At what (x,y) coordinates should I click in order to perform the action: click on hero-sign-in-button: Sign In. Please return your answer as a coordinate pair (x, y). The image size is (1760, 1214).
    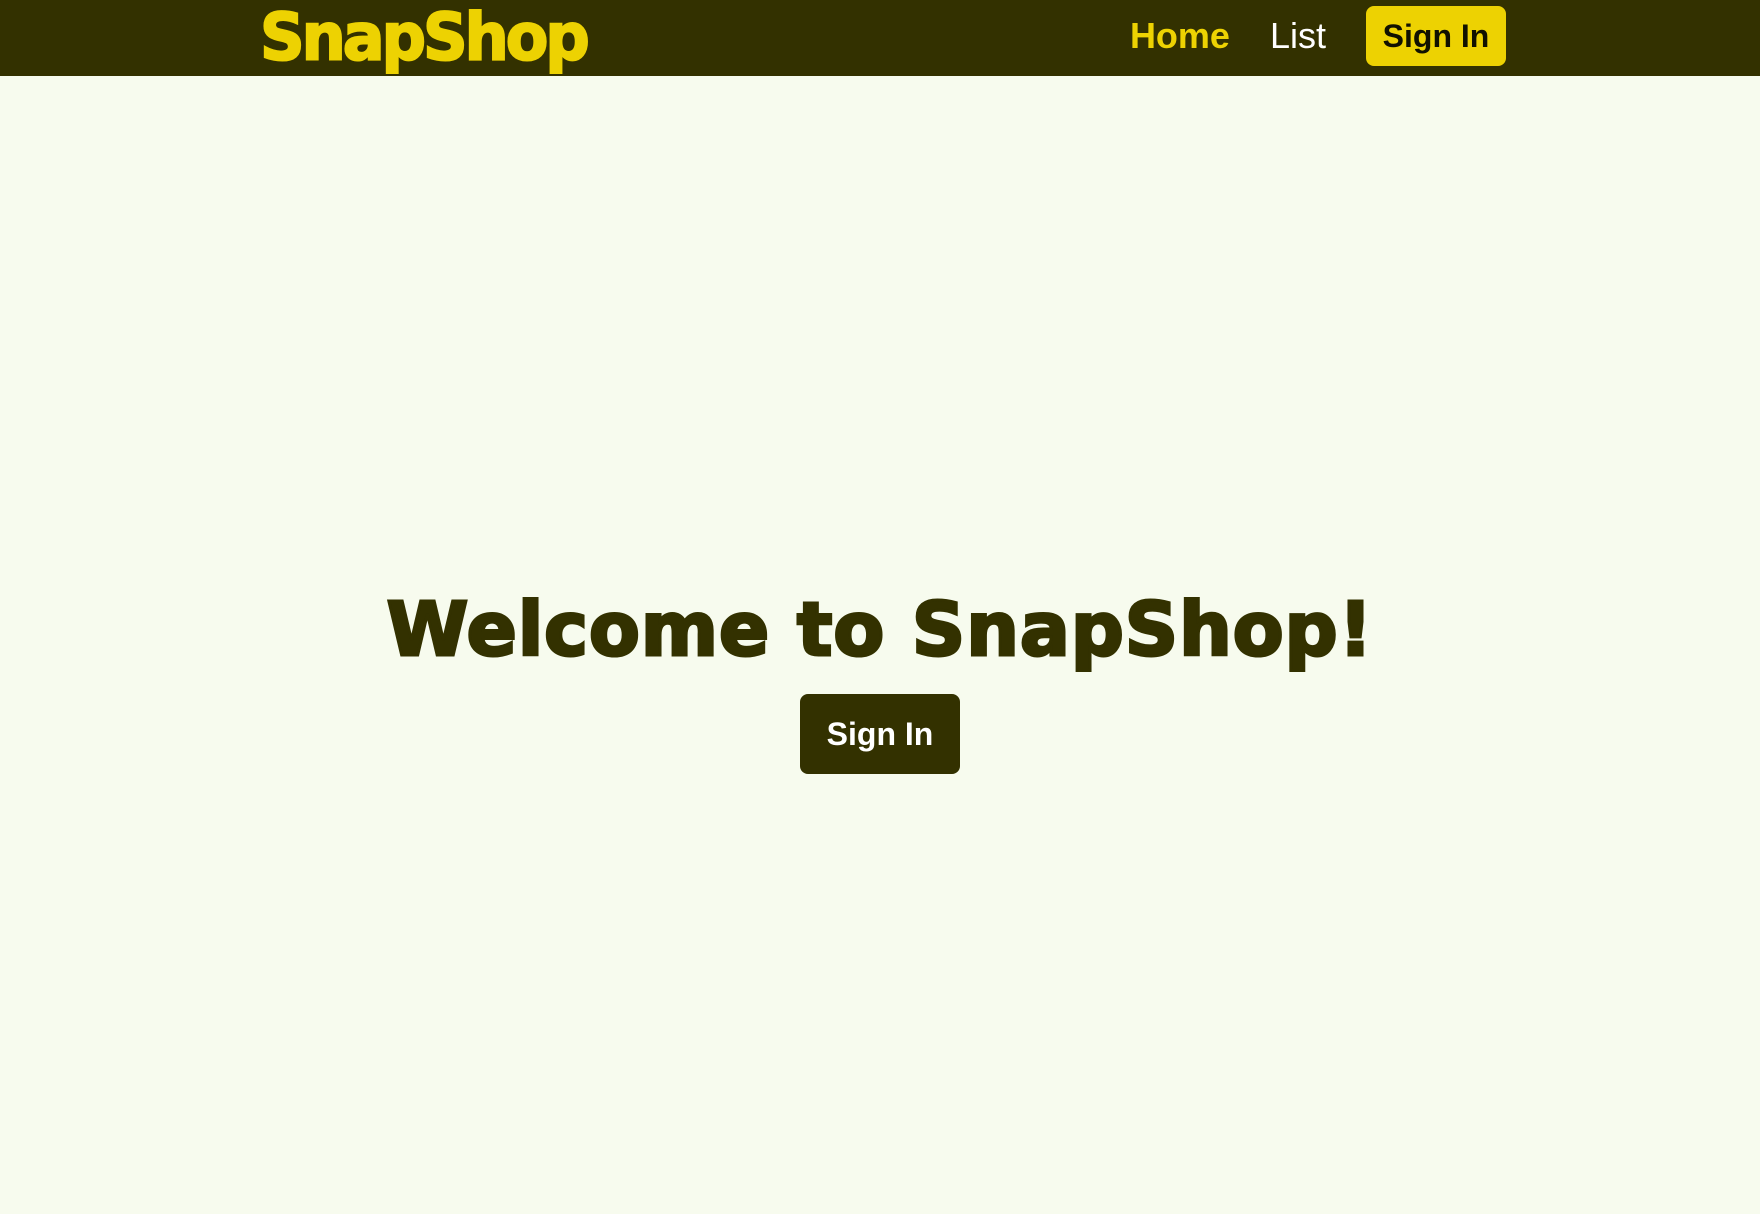
    Looking at the image, I should click on (880, 734).